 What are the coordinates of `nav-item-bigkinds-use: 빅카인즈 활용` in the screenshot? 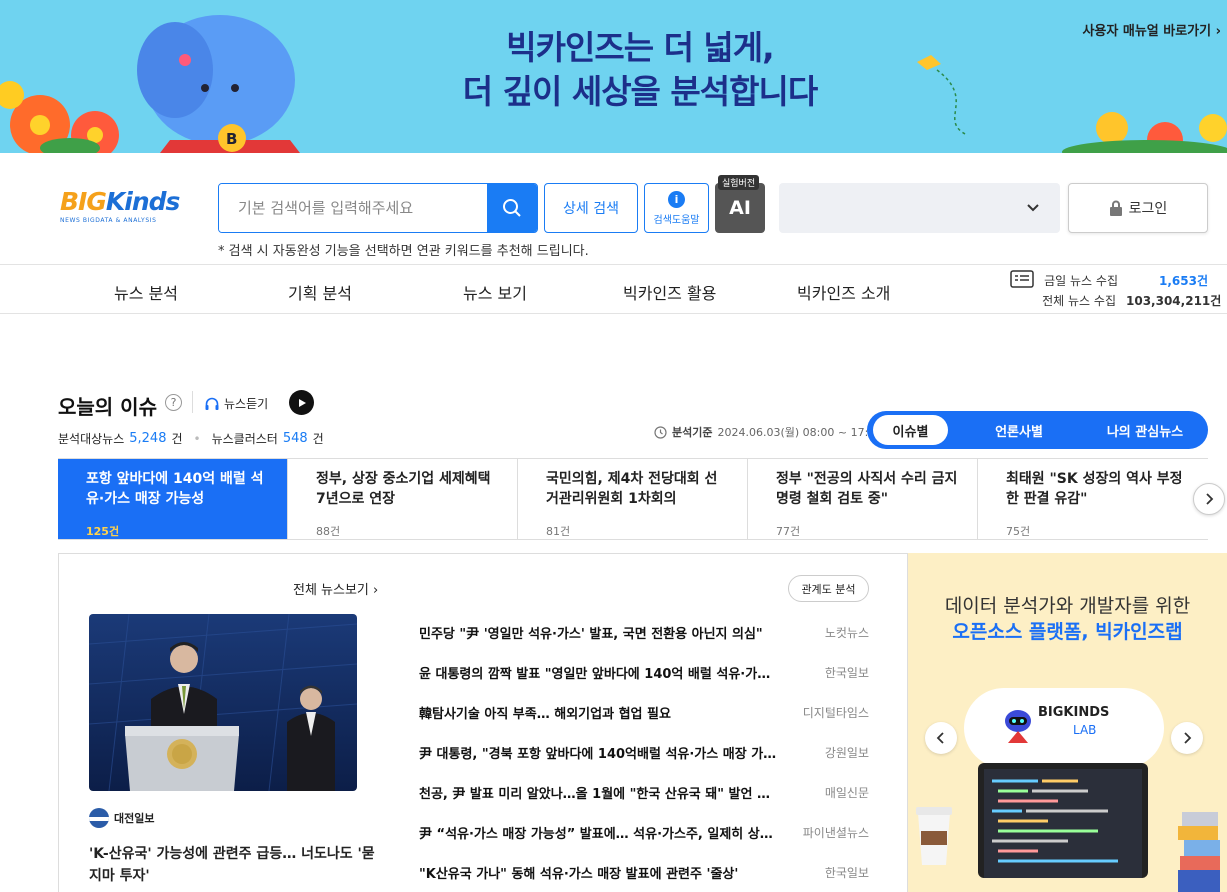 It's located at (669, 292).